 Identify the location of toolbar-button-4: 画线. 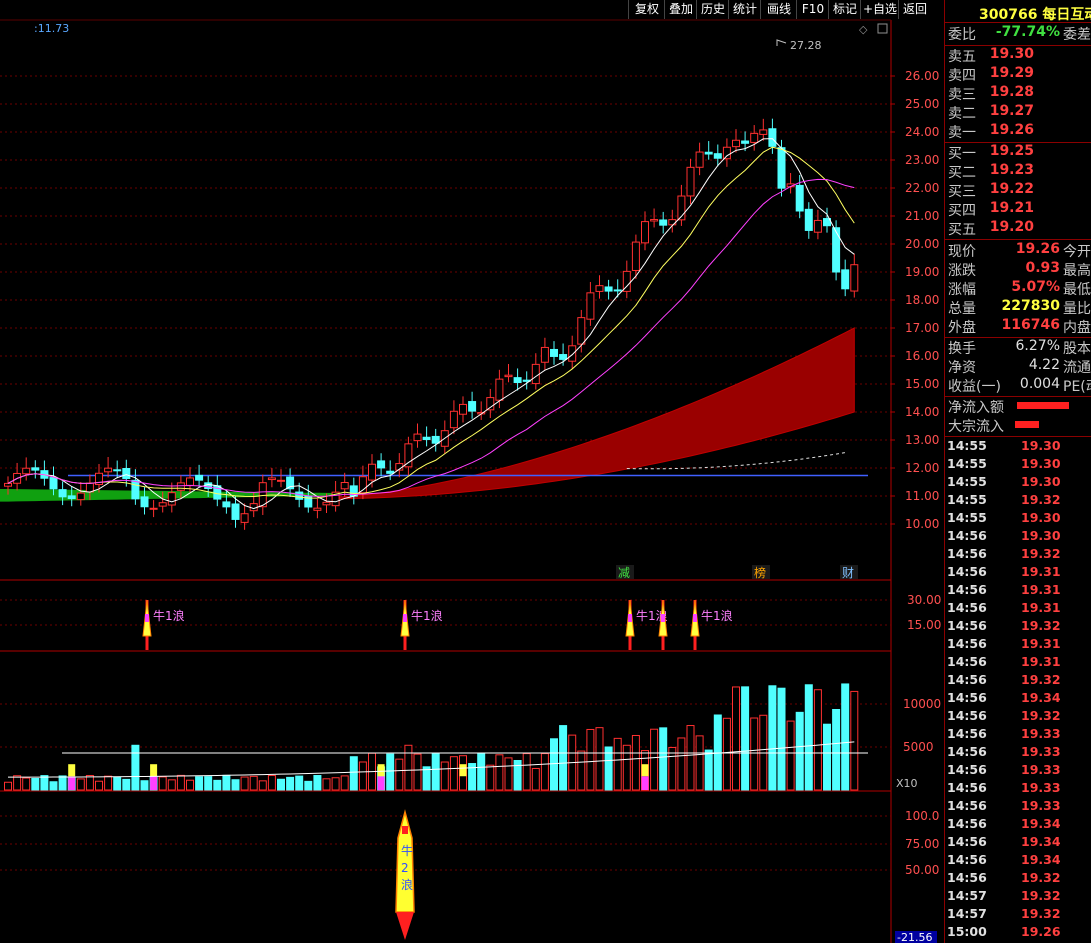
(778, 9).